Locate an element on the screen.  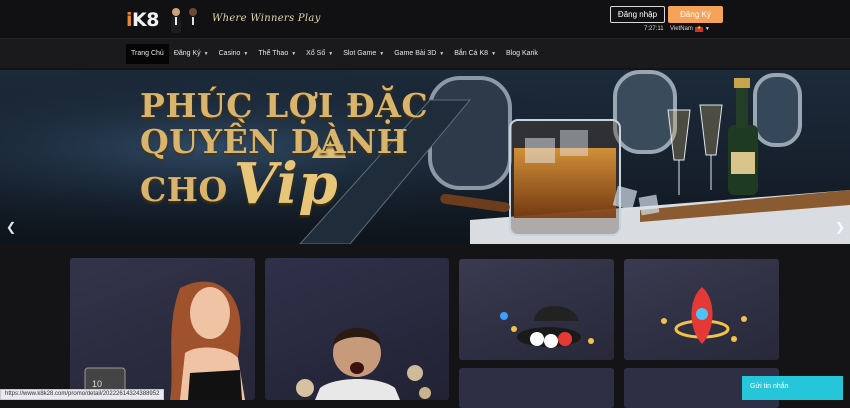
nav-item-lottery: Xổ Số ▼ is located at coordinates (319, 54).